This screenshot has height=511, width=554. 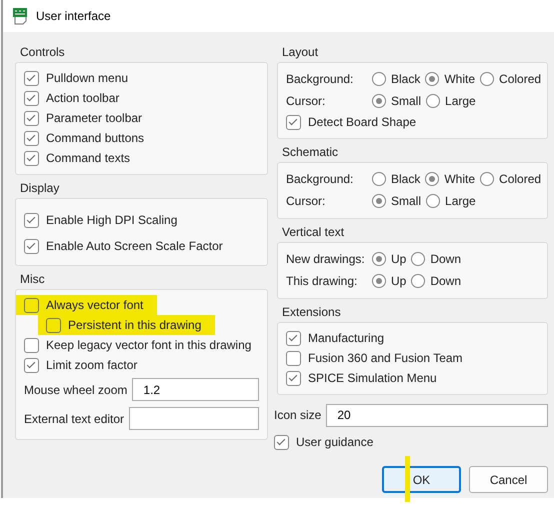 I want to click on checkbox-label: Parameter toolbar, so click(x=94, y=118).